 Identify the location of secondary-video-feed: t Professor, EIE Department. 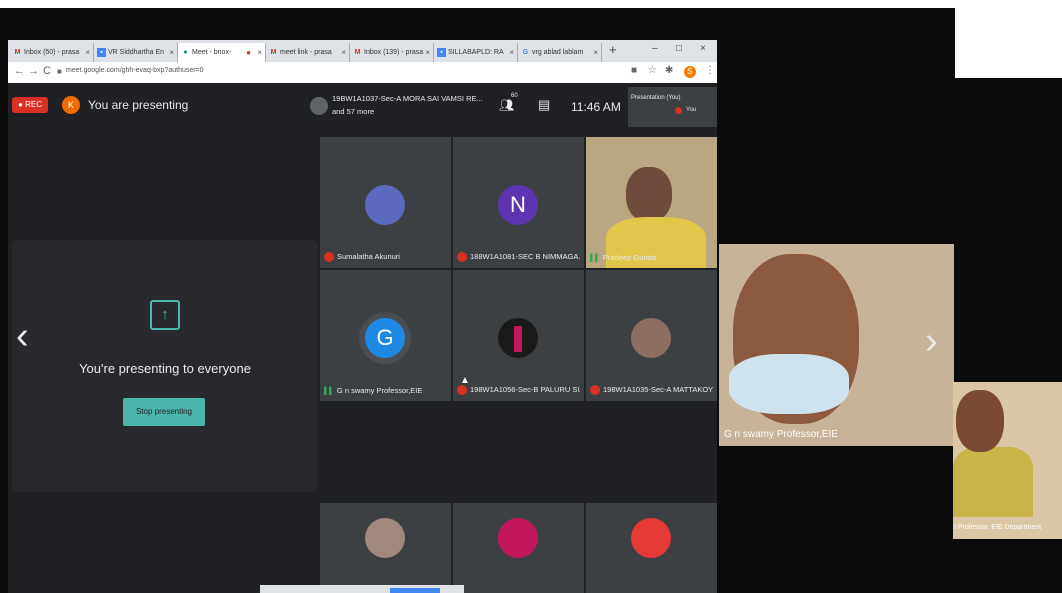
(1007, 460).